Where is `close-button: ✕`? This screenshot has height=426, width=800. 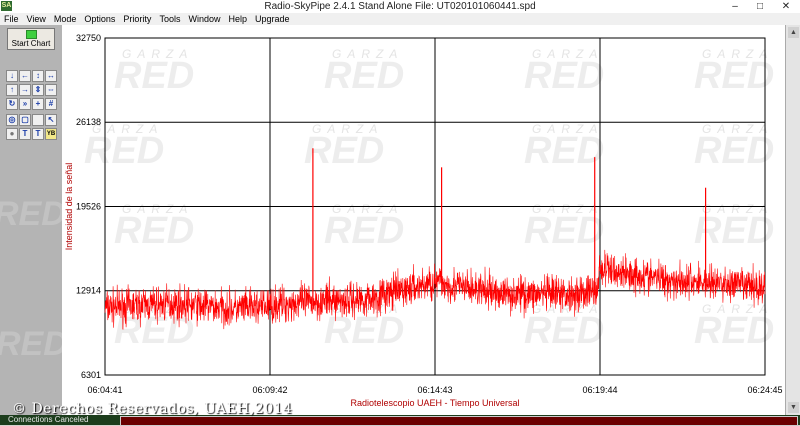
close-button: ✕ is located at coordinates (786, 6).